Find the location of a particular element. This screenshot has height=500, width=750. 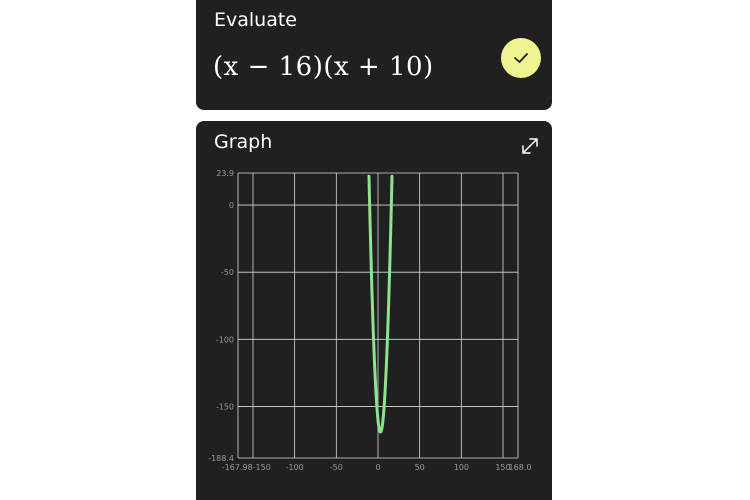

x-tick-label: -167.98-150 is located at coordinates (246, 467).